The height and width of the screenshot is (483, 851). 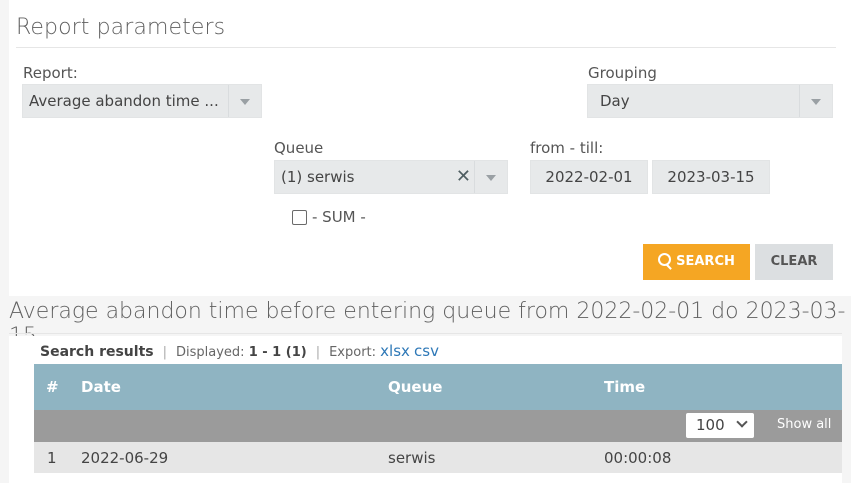 What do you see at coordinates (804, 424) in the screenshot?
I see `show-all-link: Show all` at bounding box center [804, 424].